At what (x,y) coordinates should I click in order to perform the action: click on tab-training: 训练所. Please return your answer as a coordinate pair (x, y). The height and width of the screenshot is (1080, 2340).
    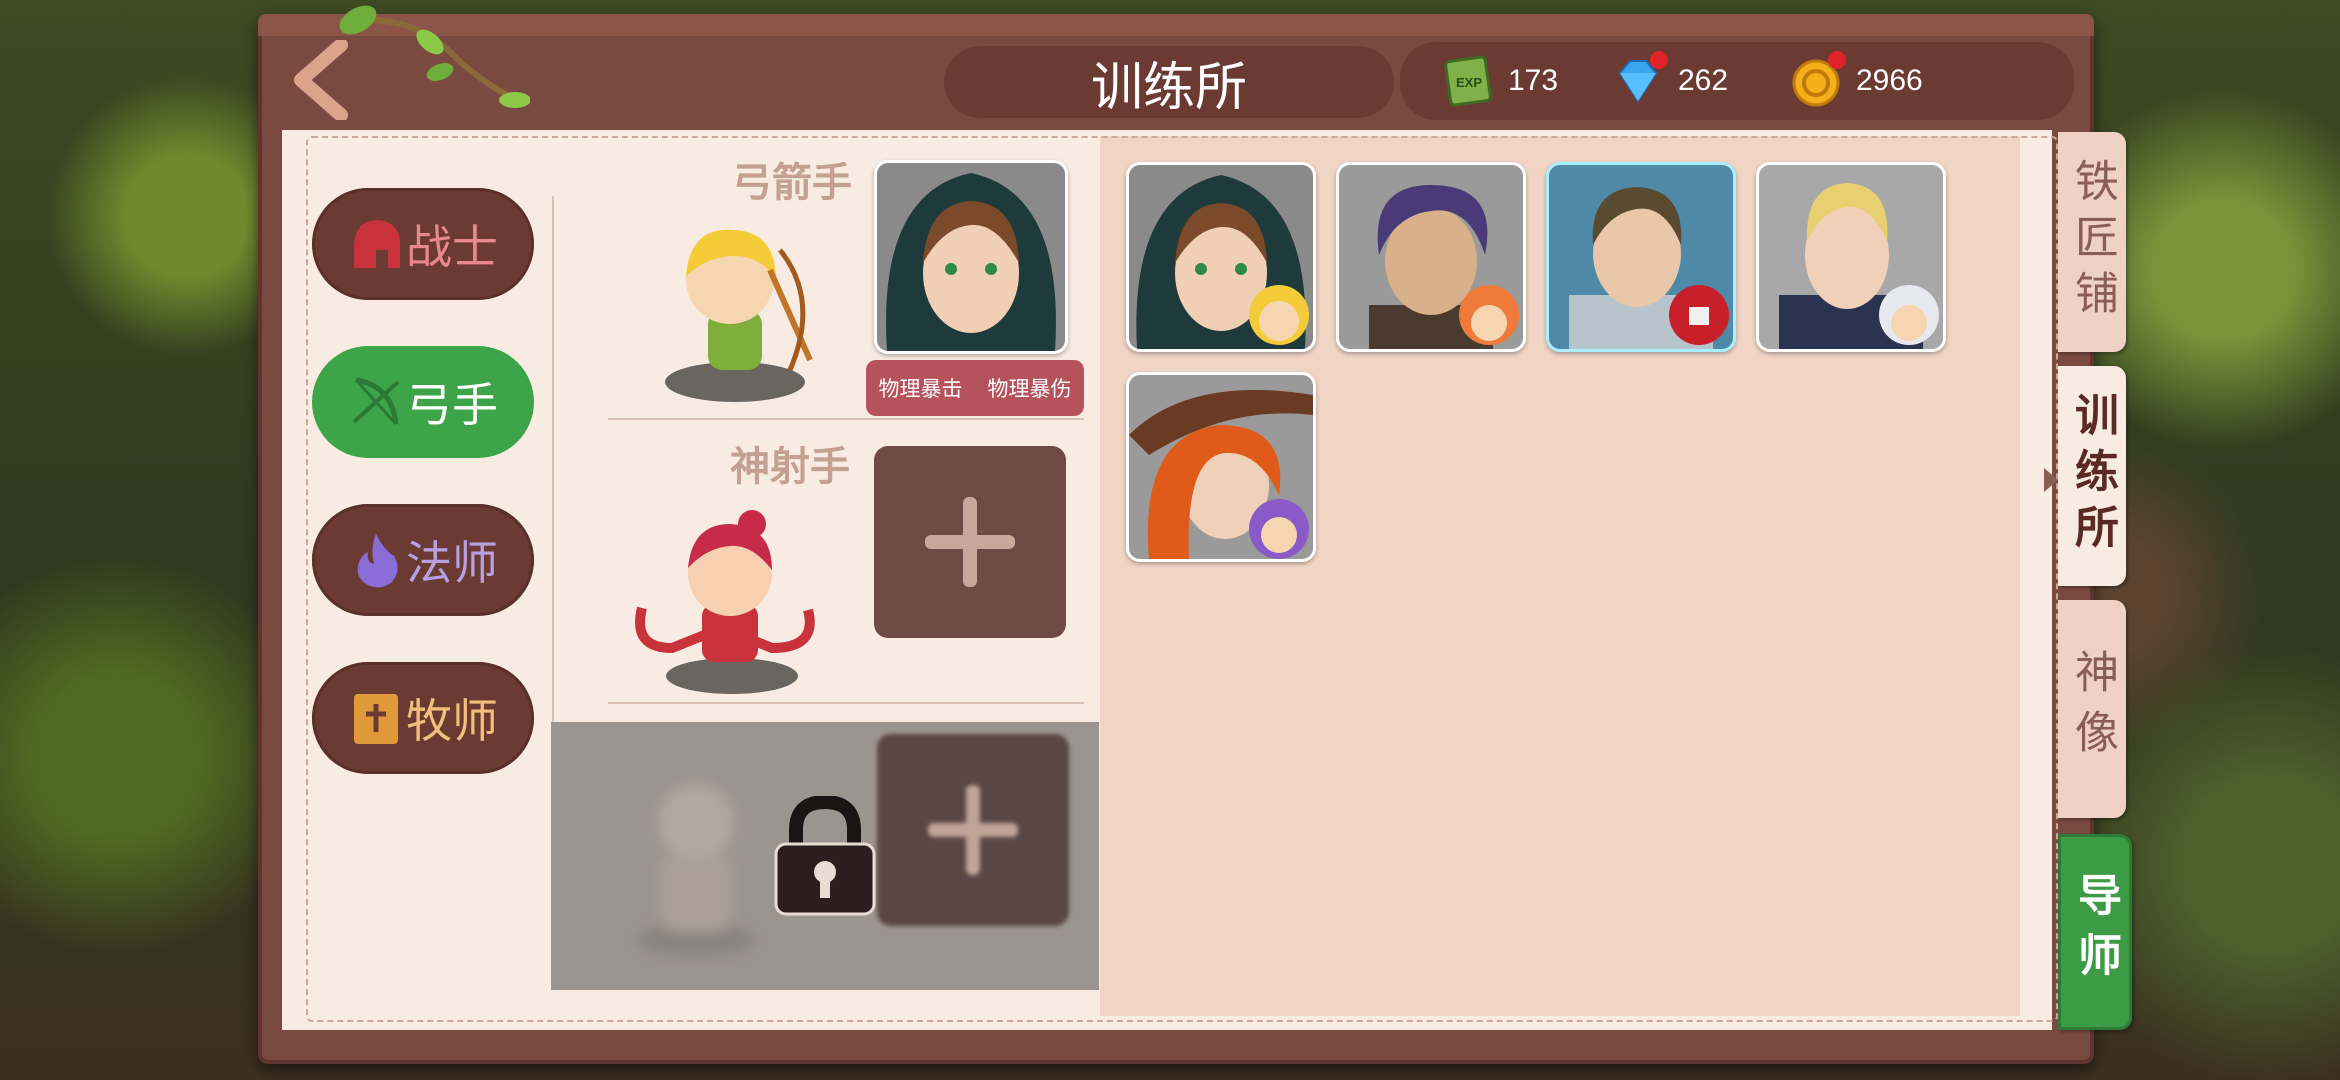
    Looking at the image, I should click on (2092, 476).